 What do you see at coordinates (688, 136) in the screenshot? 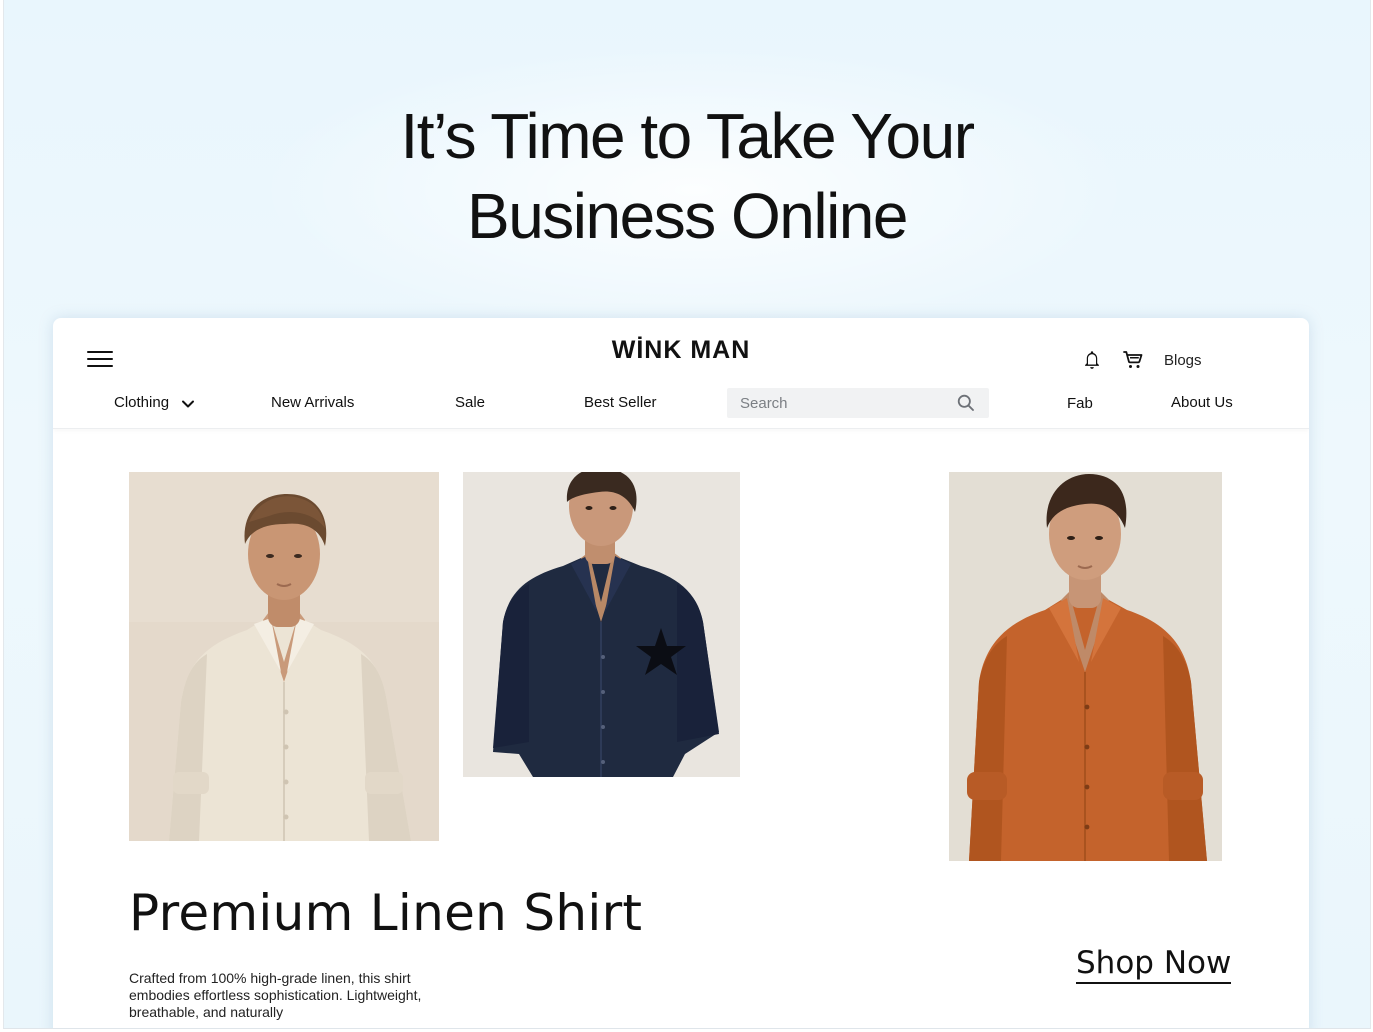
I see `hero-line-1: It’s Time to Take Your` at bounding box center [688, 136].